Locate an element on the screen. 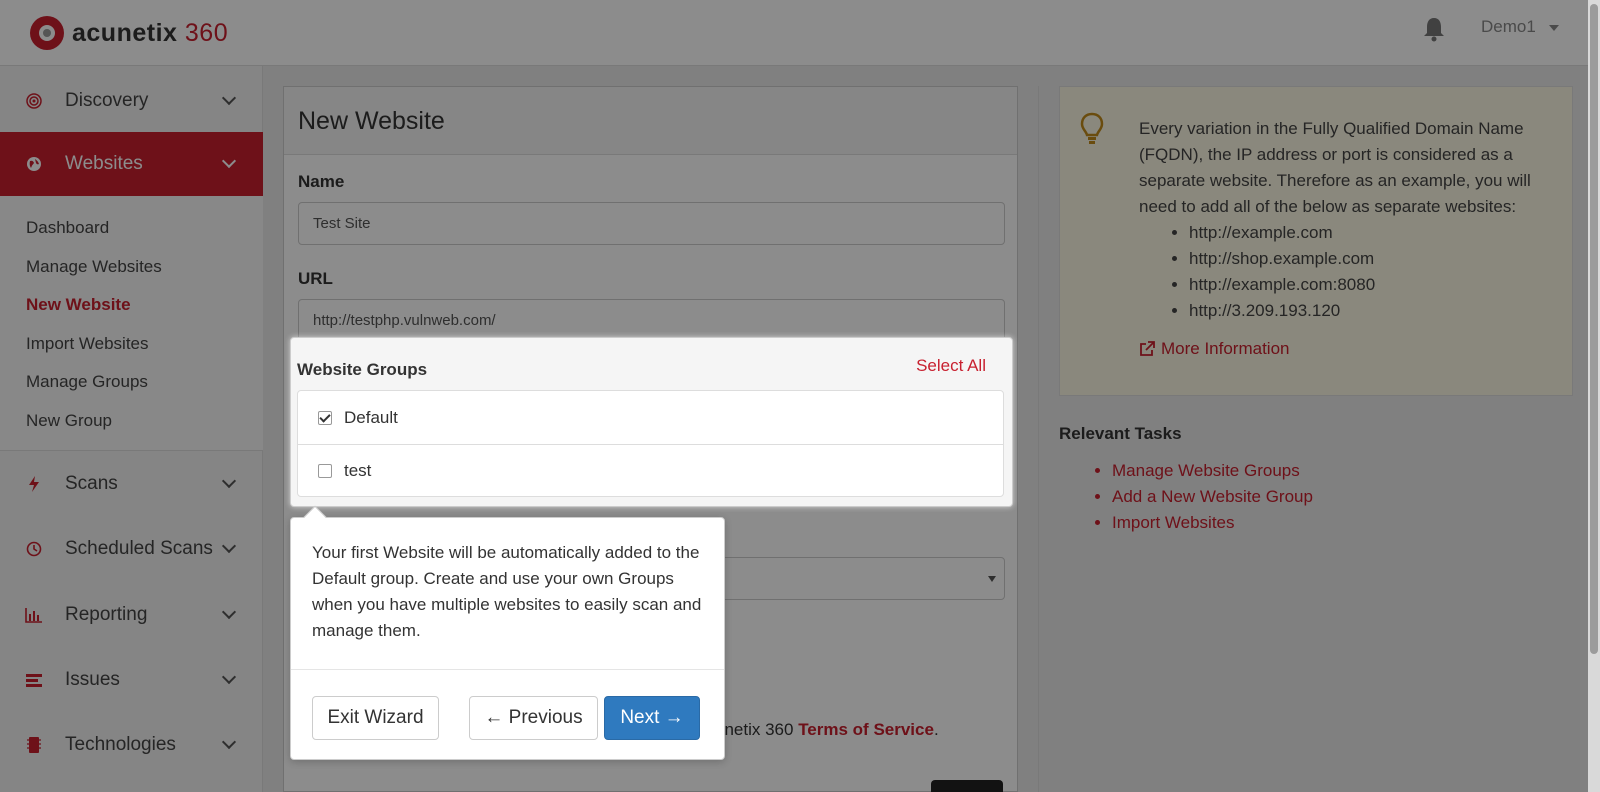  scrollbar-thumb is located at coordinates (1594, 329).